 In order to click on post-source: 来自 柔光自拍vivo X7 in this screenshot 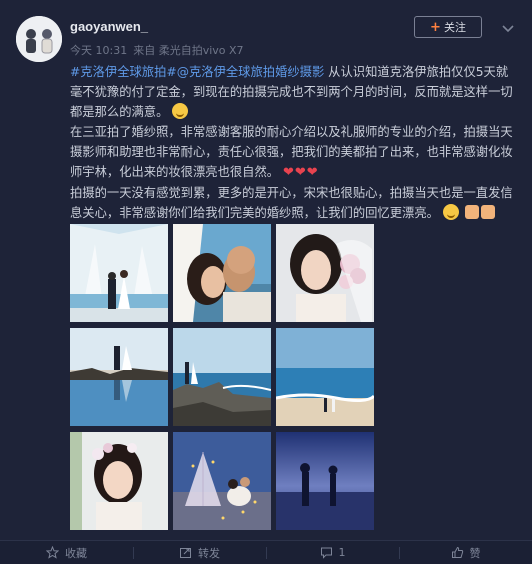, I will do `click(188, 50)`.